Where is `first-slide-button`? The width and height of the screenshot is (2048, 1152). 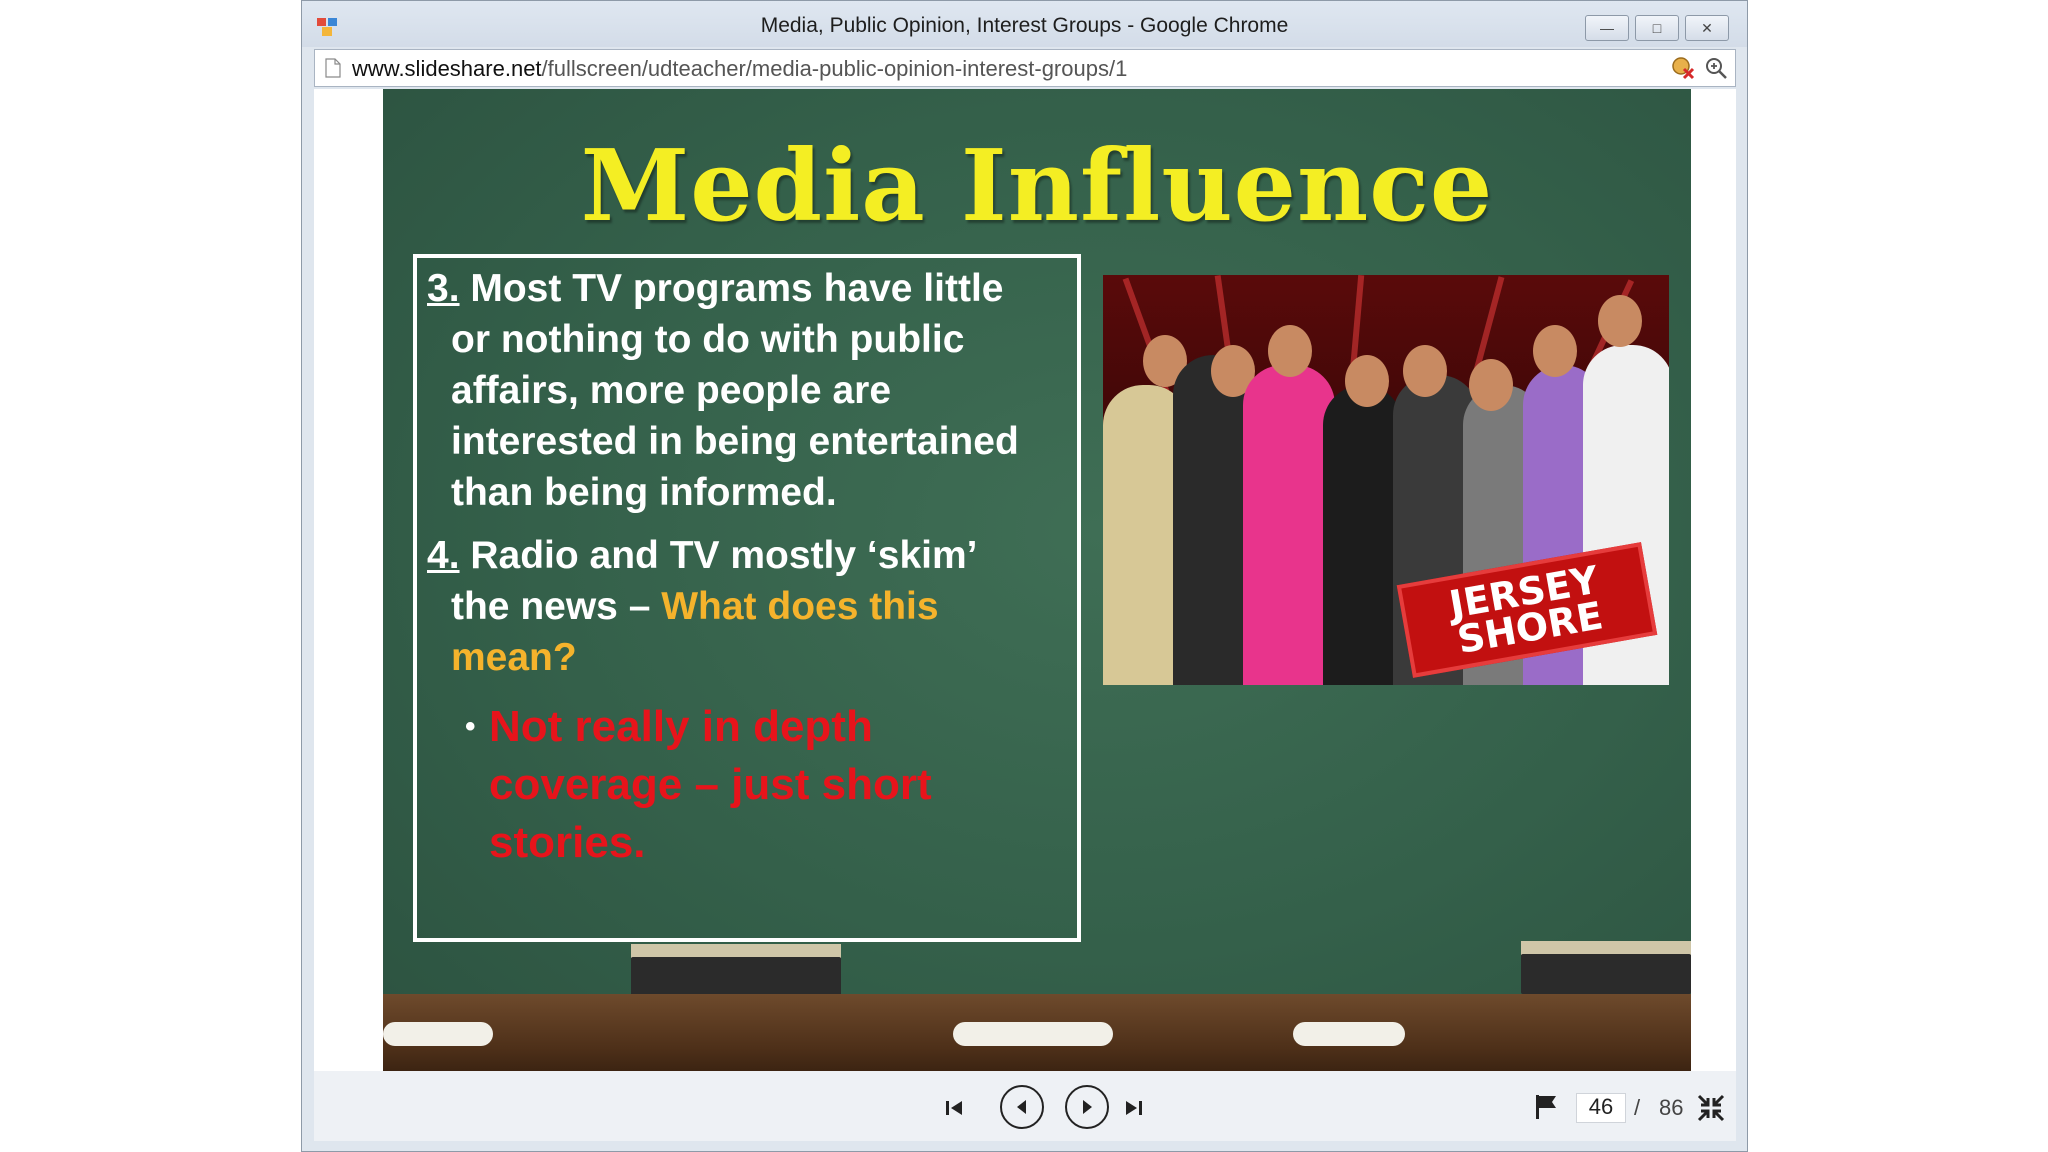
first-slide-button is located at coordinates (954, 1108).